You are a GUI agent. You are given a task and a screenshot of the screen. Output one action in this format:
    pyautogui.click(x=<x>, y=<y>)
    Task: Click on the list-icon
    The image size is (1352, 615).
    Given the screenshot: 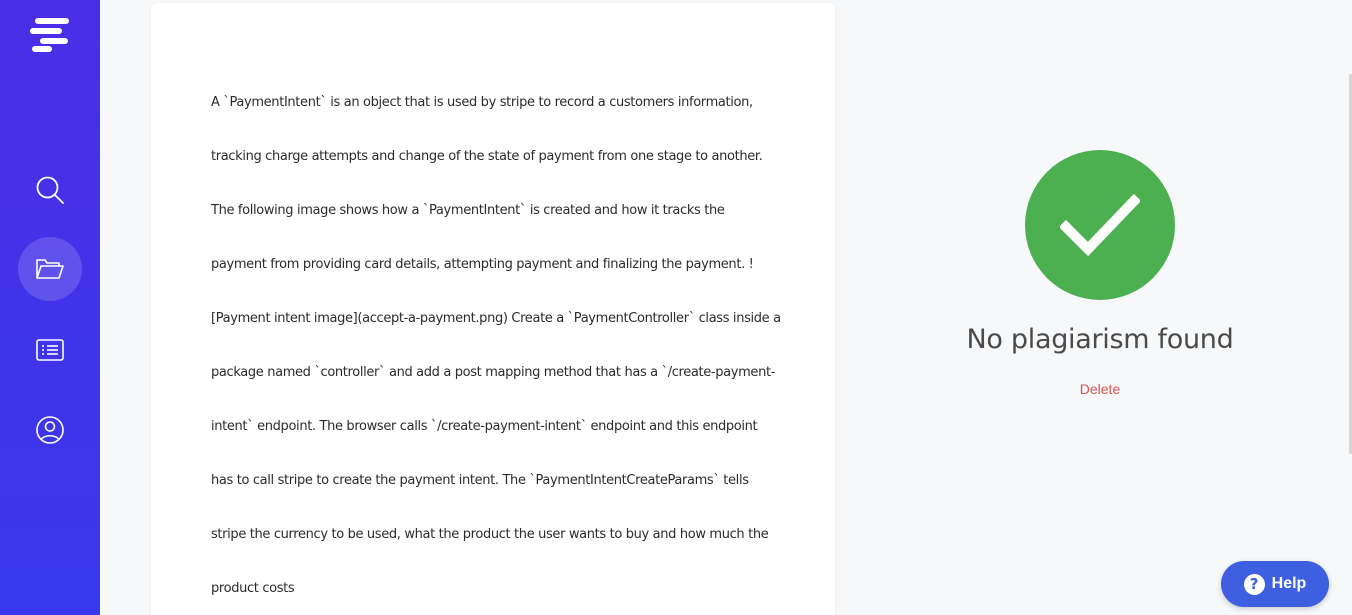 What is the action you would take?
    pyautogui.click(x=50, y=350)
    